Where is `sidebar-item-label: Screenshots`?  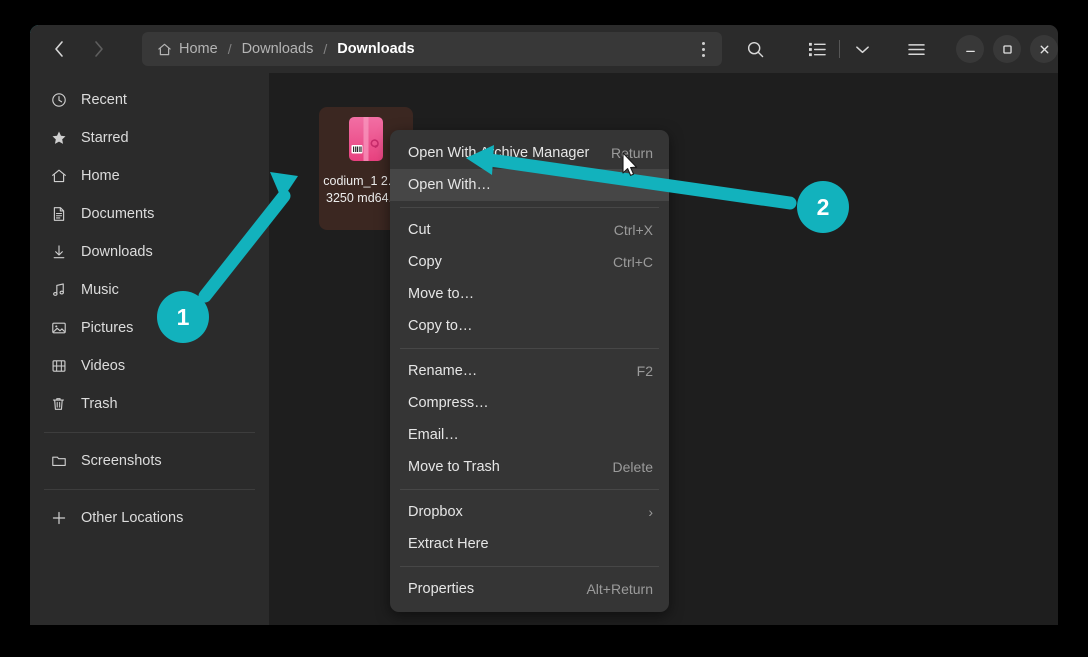 sidebar-item-label: Screenshots is located at coordinates (121, 461).